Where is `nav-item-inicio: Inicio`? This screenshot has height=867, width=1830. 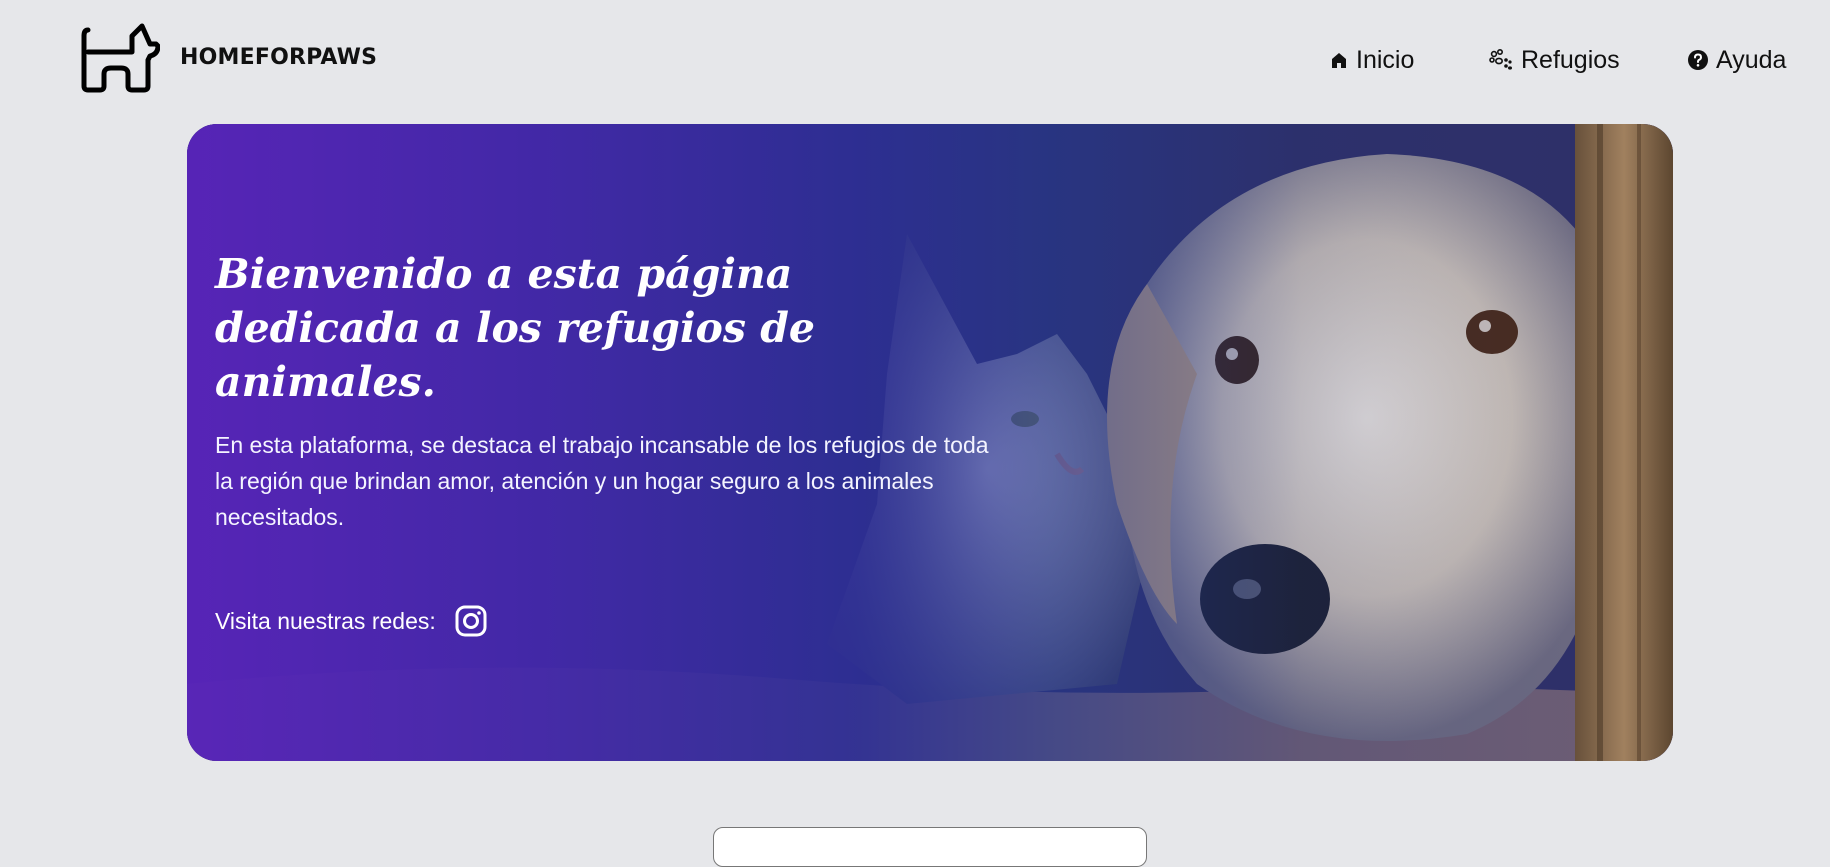 nav-item-inicio: Inicio is located at coordinates (1372, 60).